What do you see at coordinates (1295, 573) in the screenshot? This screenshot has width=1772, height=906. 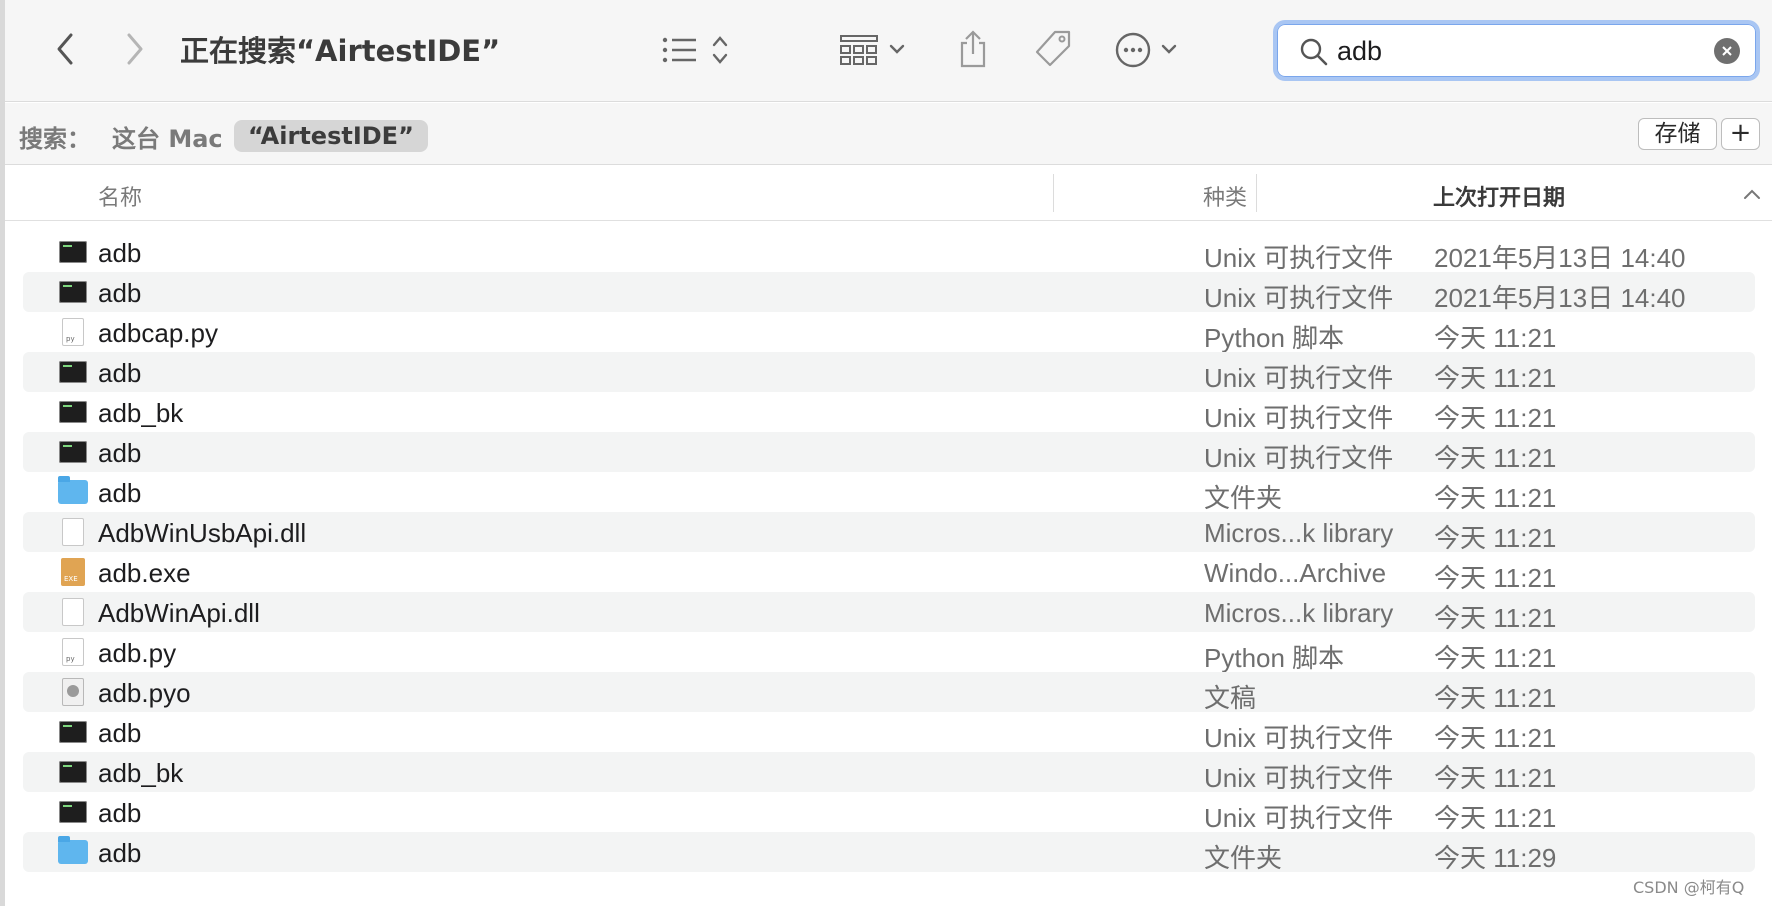 I see `file-kind: Windo...Archive` at bounding box center [1295, 573].